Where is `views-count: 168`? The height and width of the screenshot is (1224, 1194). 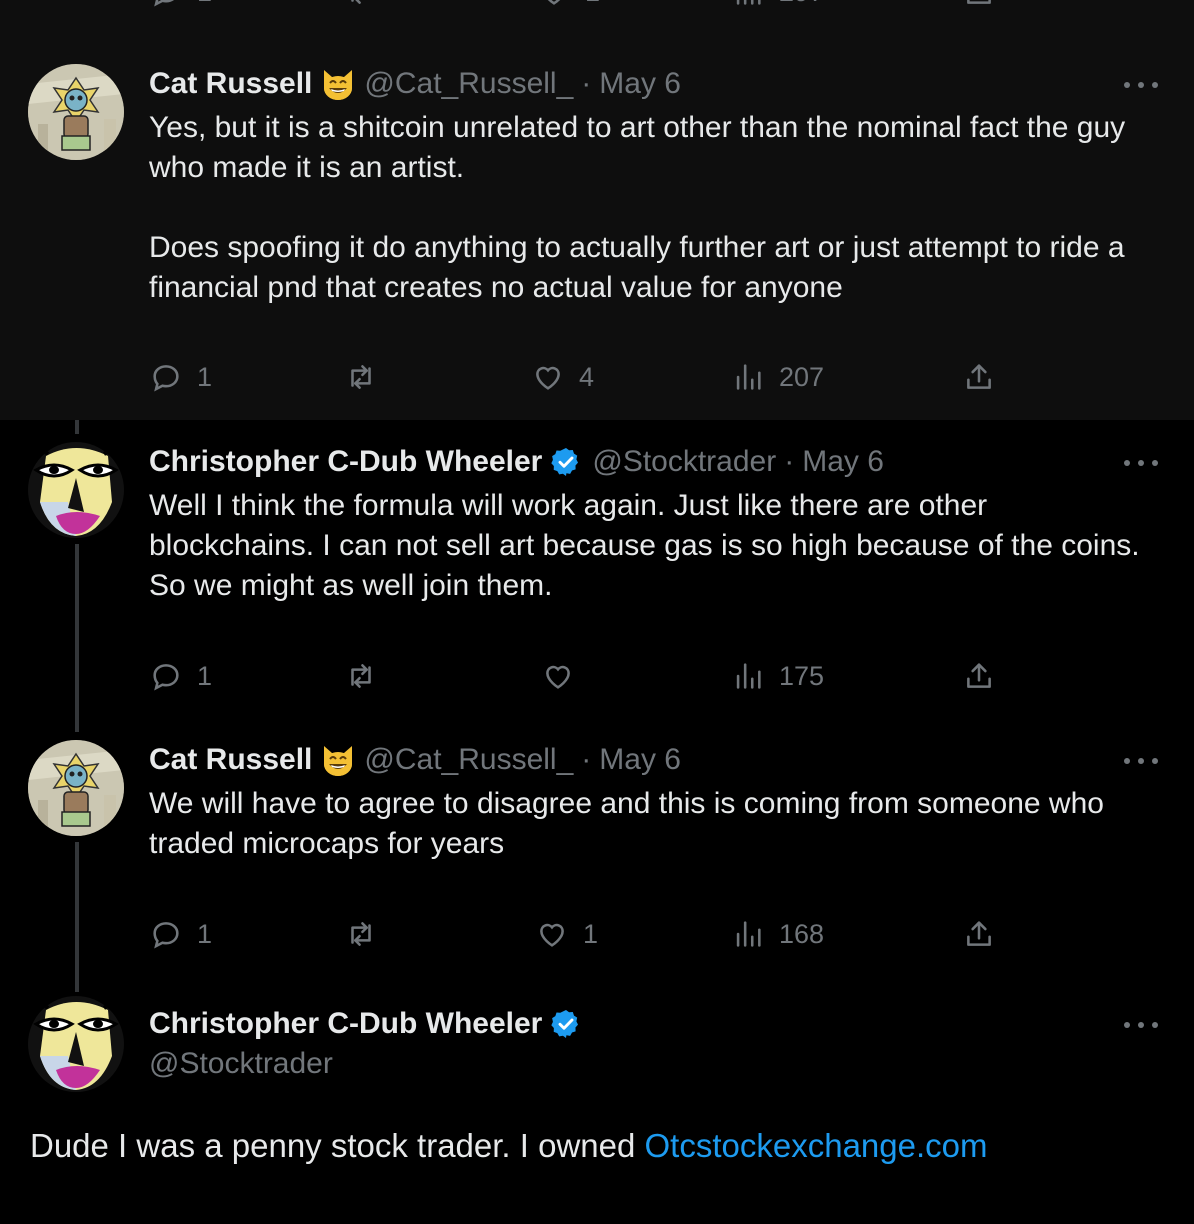
views-count: 168 is located at coordinates (802, 933).